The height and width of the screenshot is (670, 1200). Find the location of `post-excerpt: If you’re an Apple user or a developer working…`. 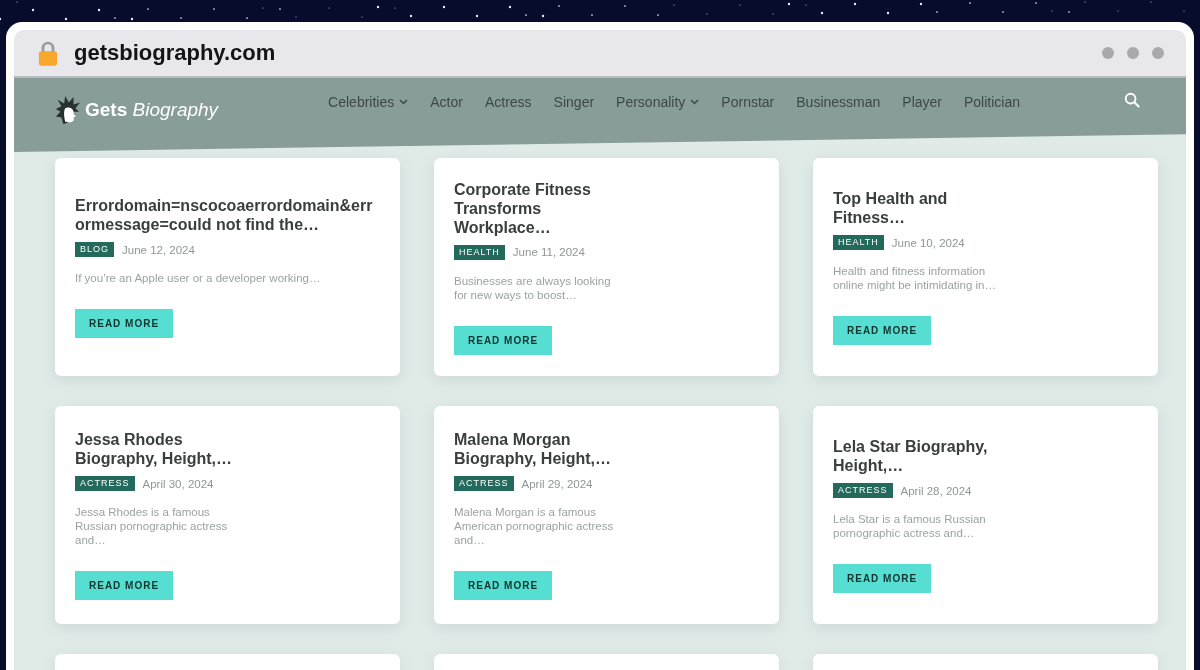

post-excerpt: If you’re an Apple user or a developer working… is located at coordinates (198, 278).